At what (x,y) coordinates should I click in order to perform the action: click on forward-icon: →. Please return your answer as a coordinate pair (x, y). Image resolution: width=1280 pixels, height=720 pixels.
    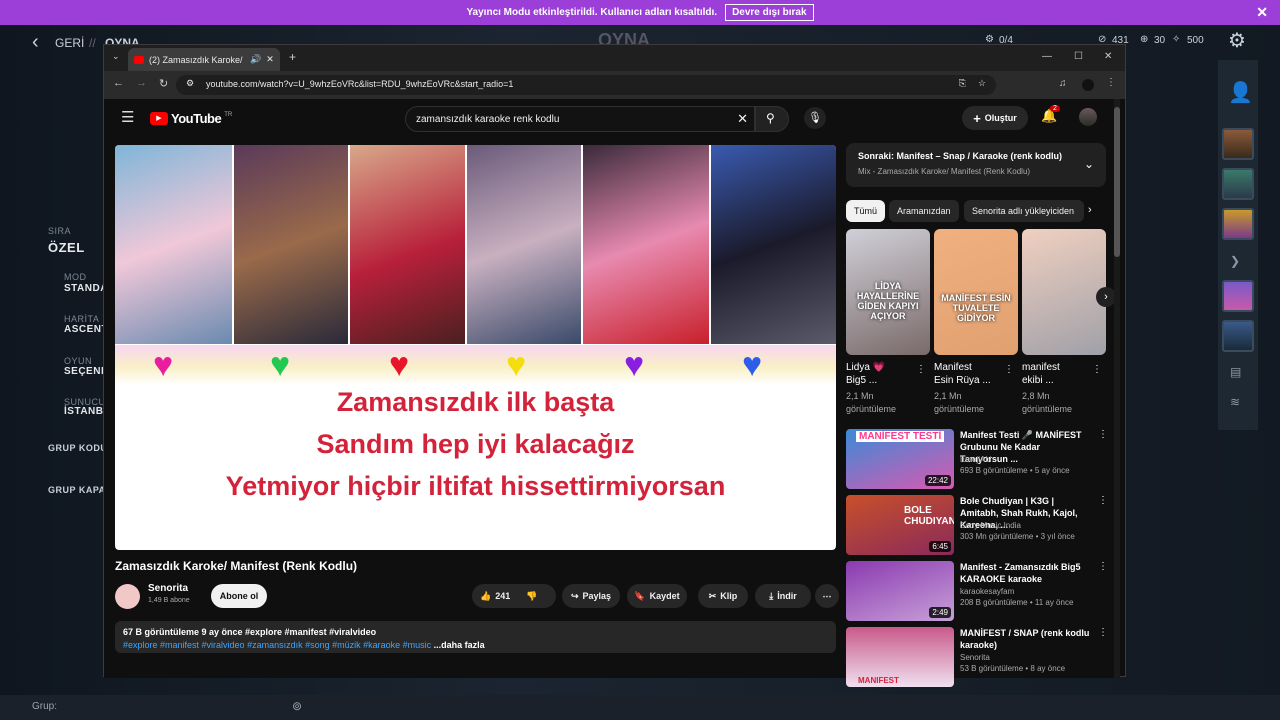
    Looking at the image, I should click on (141, 83).